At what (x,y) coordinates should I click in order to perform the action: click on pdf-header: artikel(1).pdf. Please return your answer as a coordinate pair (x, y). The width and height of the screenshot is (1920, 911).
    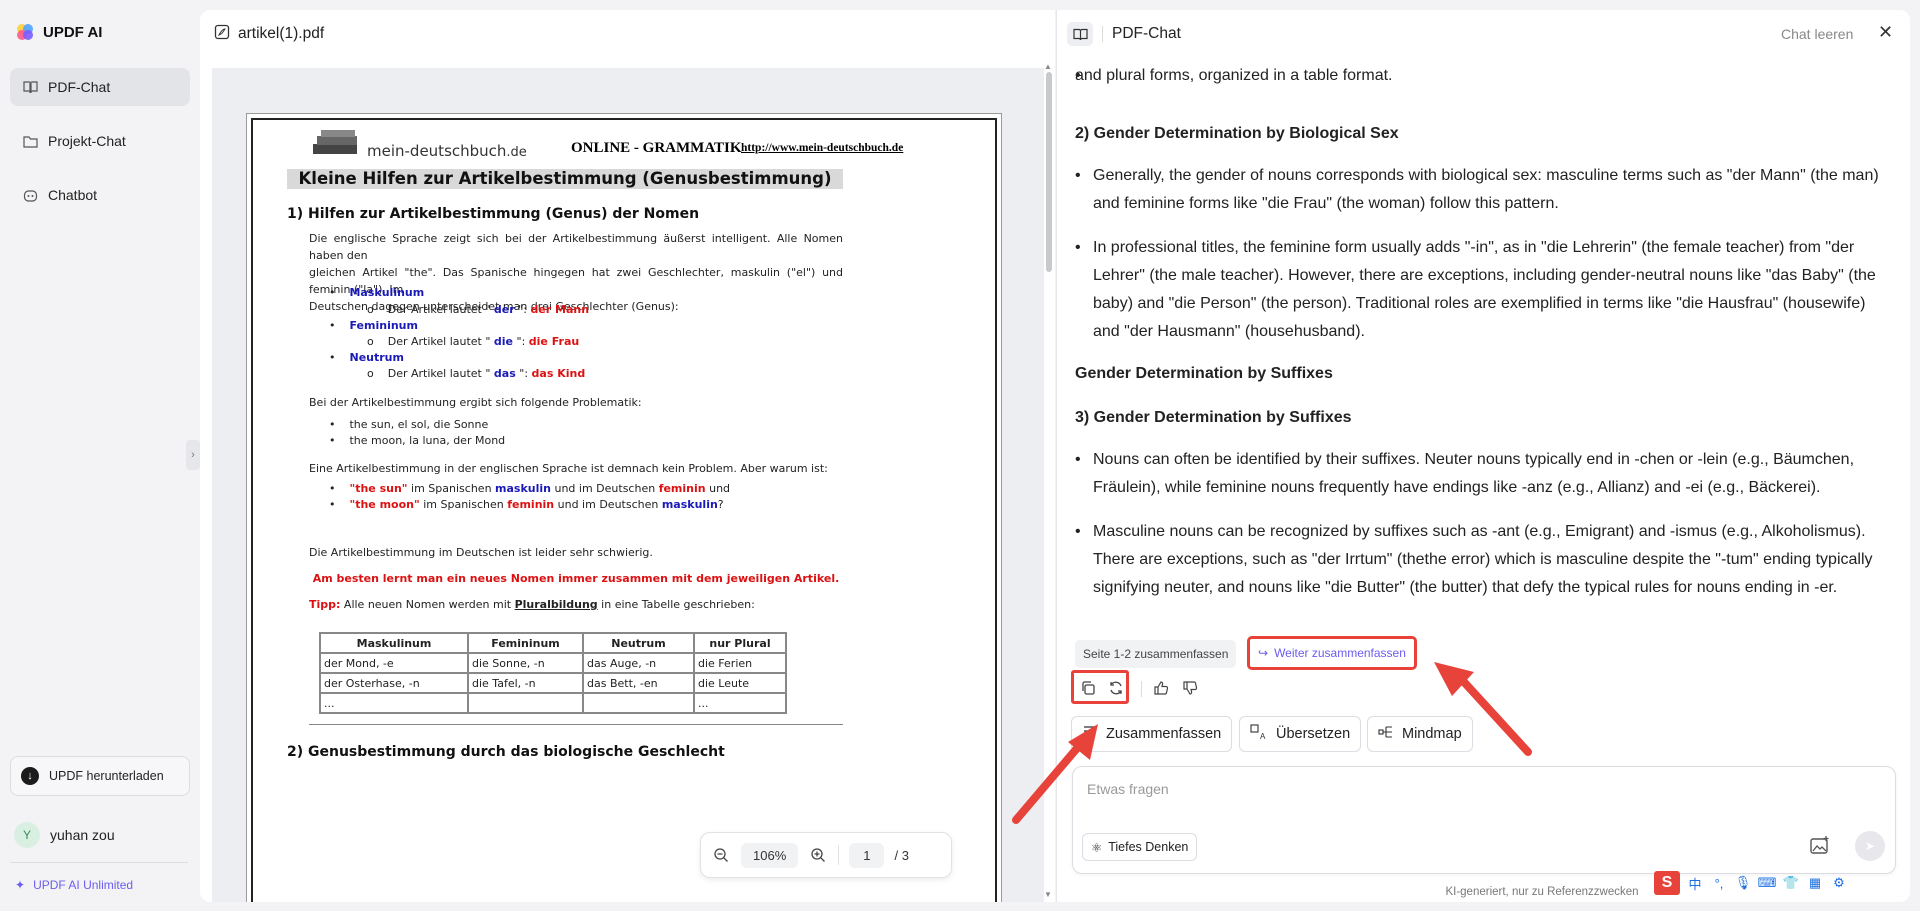
    Looking at the image, I should click on (627, 34).